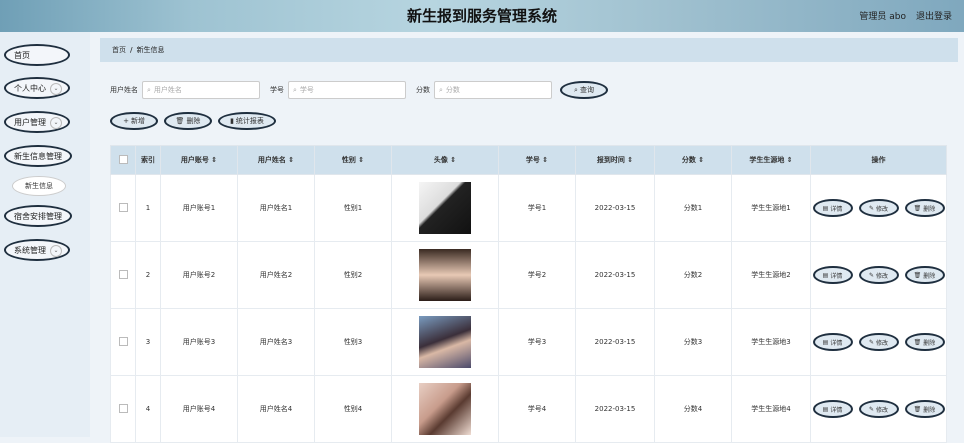 This screenshot has height=443, width=964. I want to click on column-header: 分数 ⇕, so click(693, 160).